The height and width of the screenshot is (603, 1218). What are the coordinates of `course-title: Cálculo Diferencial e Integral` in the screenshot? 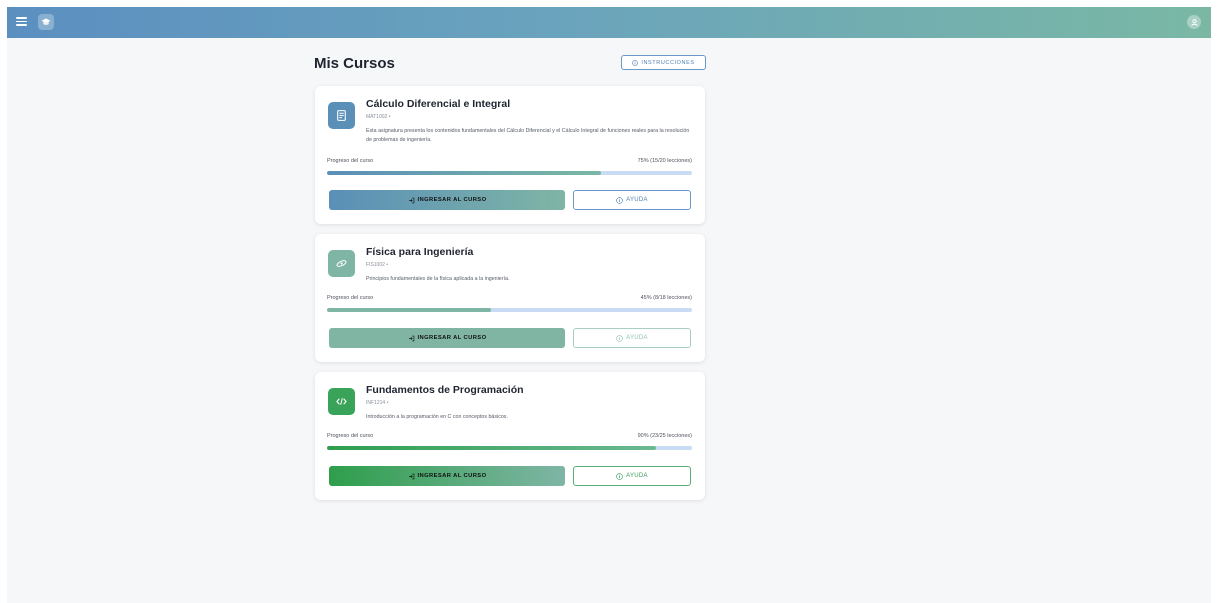 It's located at (438, 104).